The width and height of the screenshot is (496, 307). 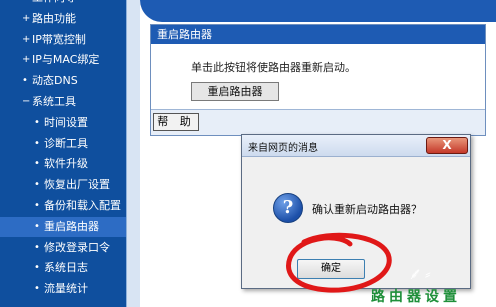 I want to click on dialog-titlebar: 来自网页的消息 X, so click(x=356, y=146).